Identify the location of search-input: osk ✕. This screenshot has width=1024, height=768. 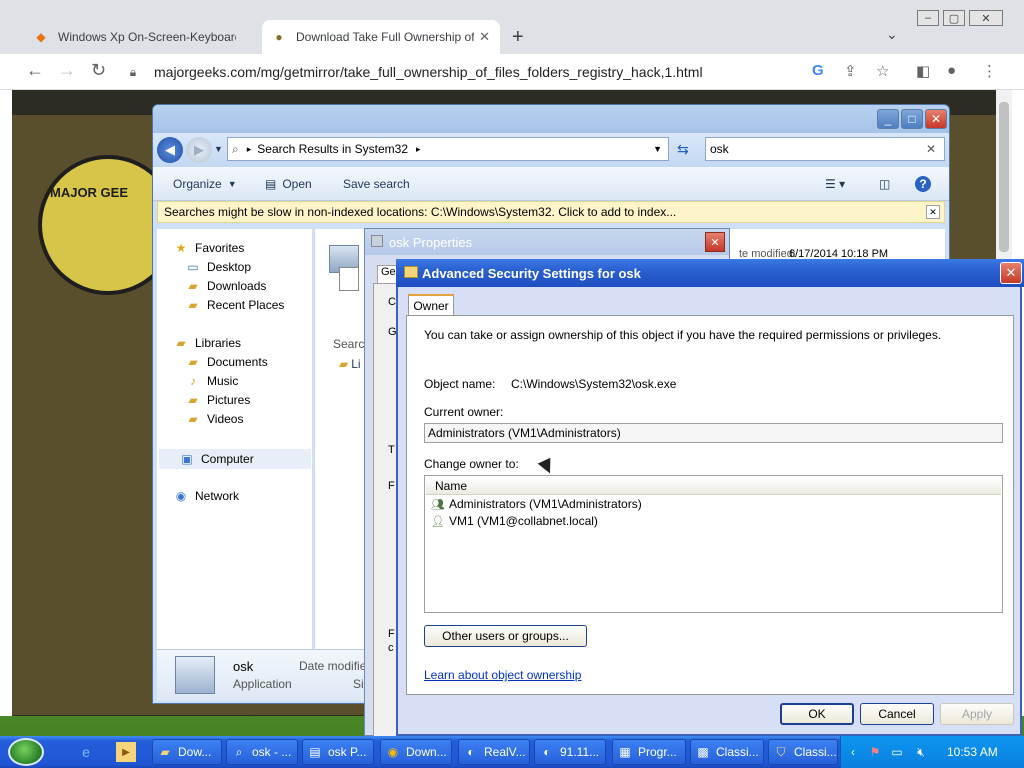
(825, 149).